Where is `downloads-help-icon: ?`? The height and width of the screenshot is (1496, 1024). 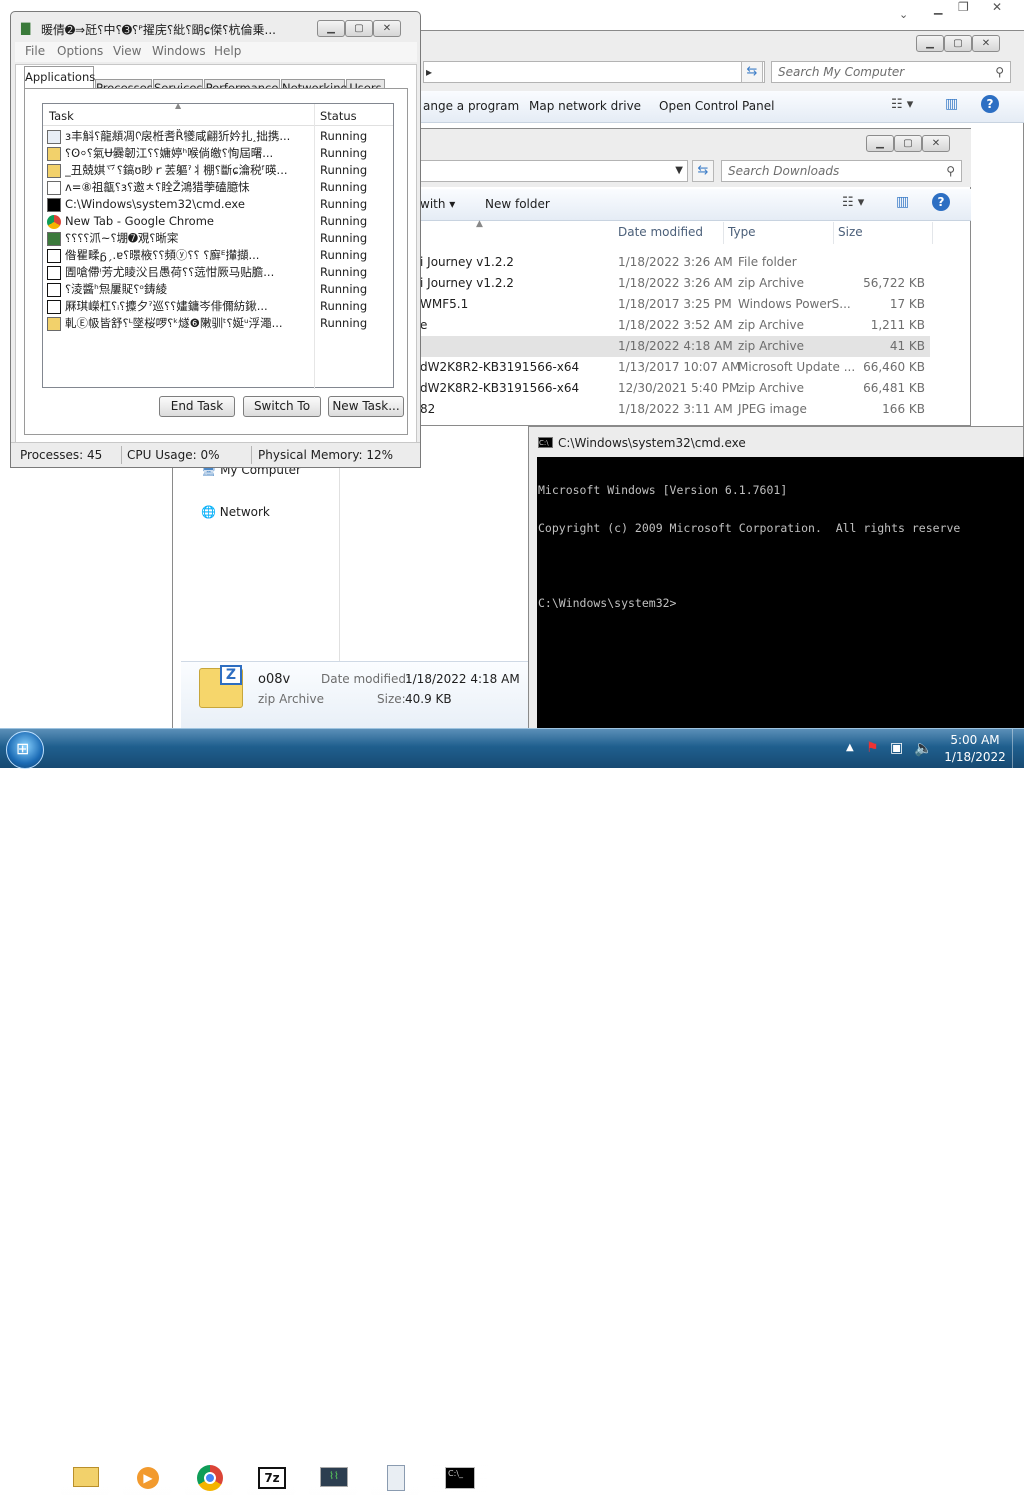 downloads-help-icon: ? is located at coordinates (941, 202).